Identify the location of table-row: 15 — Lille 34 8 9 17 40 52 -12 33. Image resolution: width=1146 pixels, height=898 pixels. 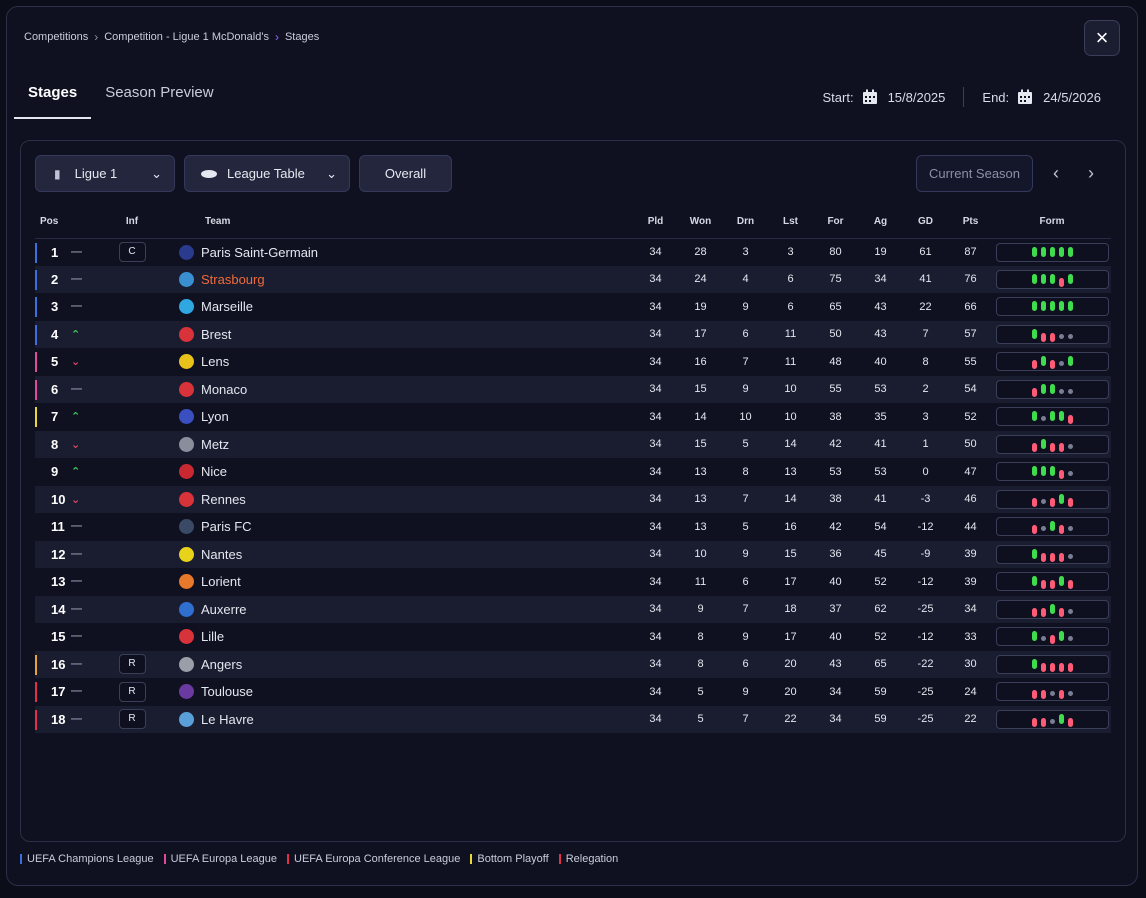
(573, 637).